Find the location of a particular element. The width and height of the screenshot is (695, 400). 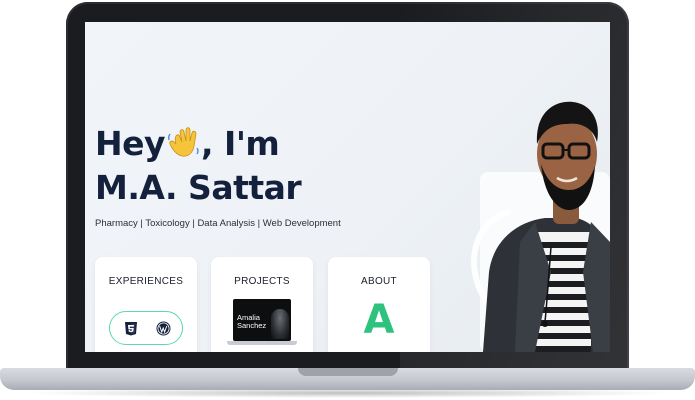

projects-title: PROJECTS is located at coordinates (262, 281).